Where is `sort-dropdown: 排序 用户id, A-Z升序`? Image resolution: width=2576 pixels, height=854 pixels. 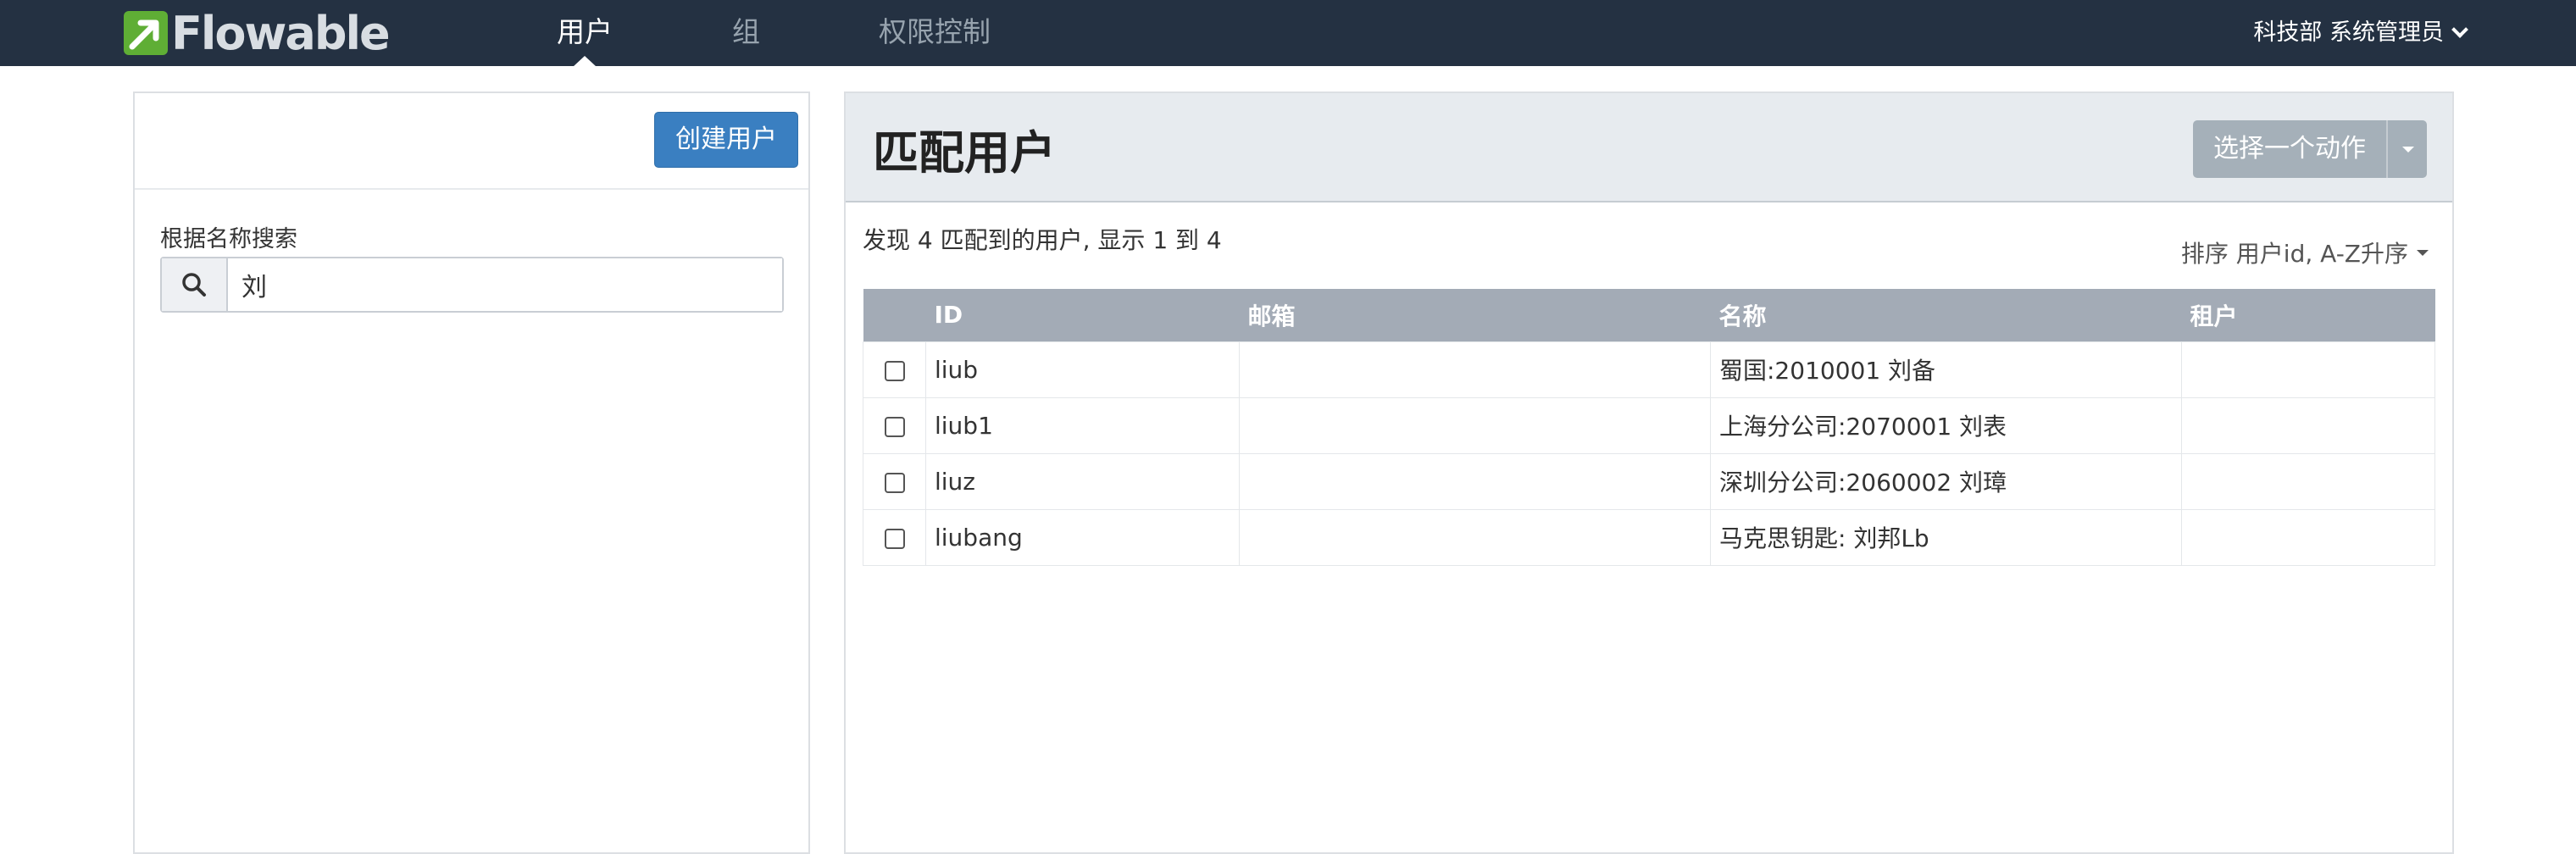
sort-dropdown: 排序 用户id, A-Z升序 is located at coordinates (2305, 252).